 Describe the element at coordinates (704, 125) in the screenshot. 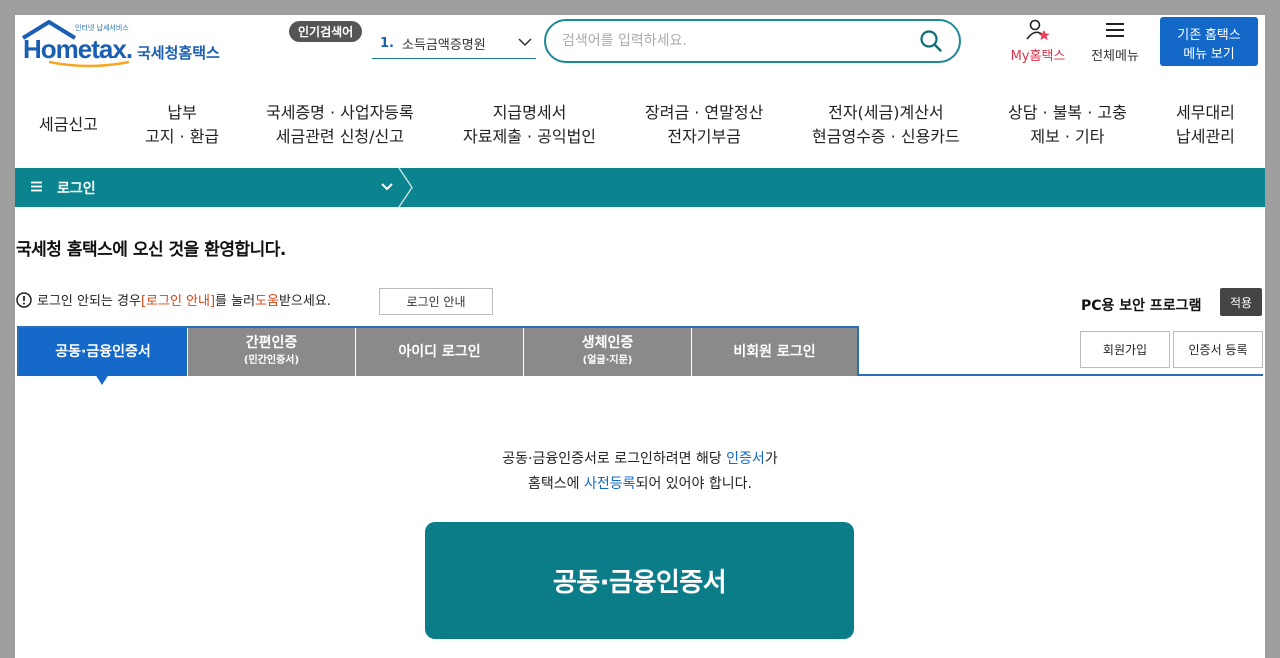

I see `gnb-incentive: 장려금 · 연말정산 전자기부금` at that location.